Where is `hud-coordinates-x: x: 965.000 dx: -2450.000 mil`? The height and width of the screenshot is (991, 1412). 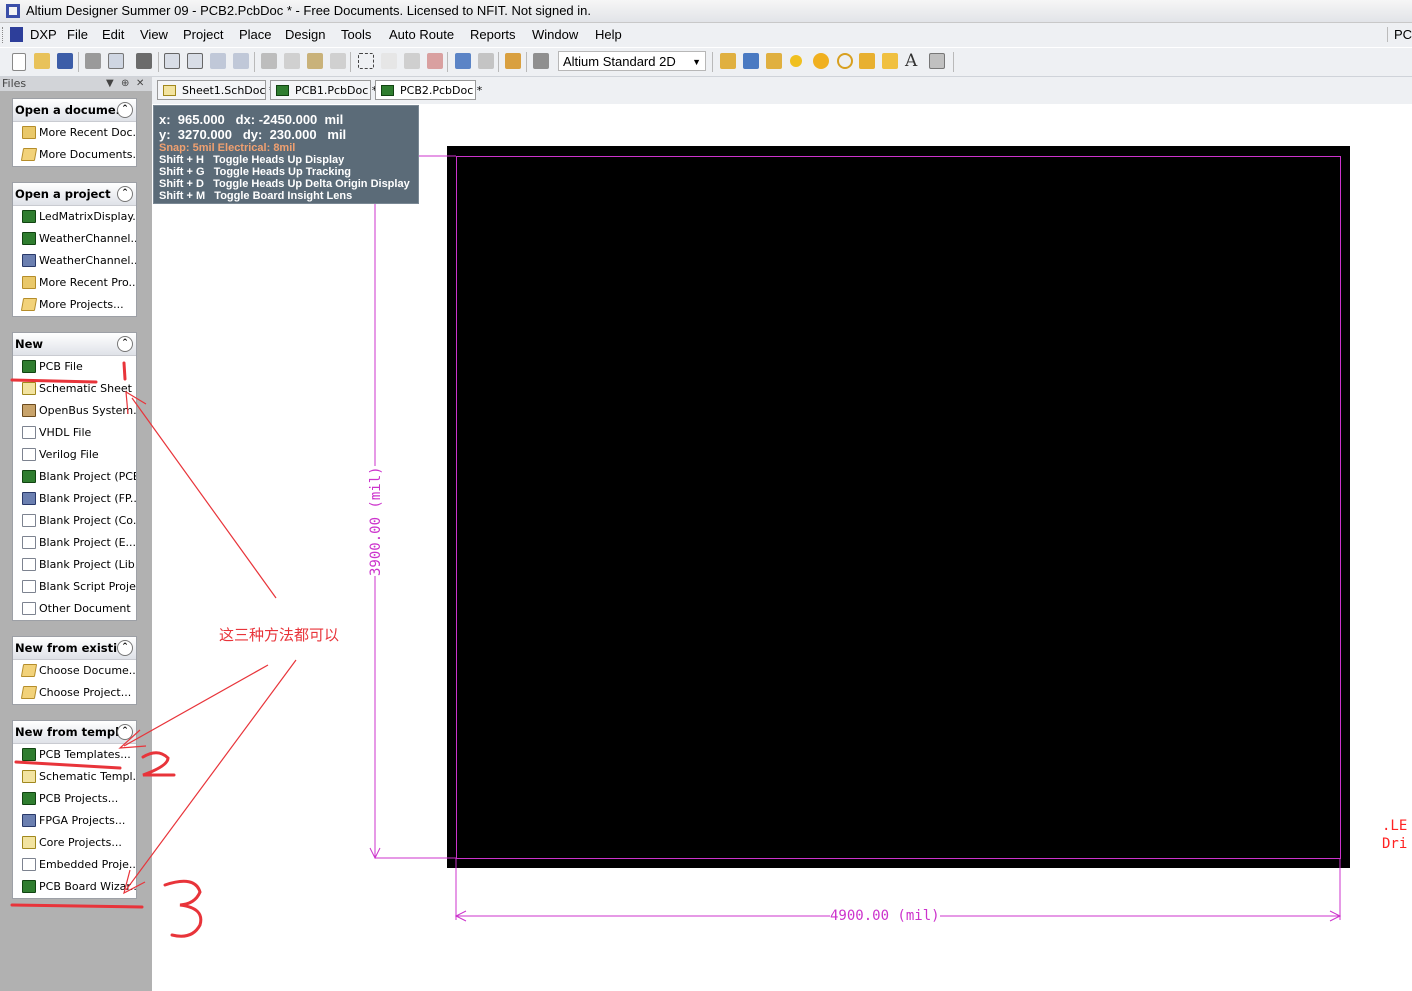
hud-coordinates-x: x: 965.000 dx: -2450.000 mil is located at coordinates (251, 119).